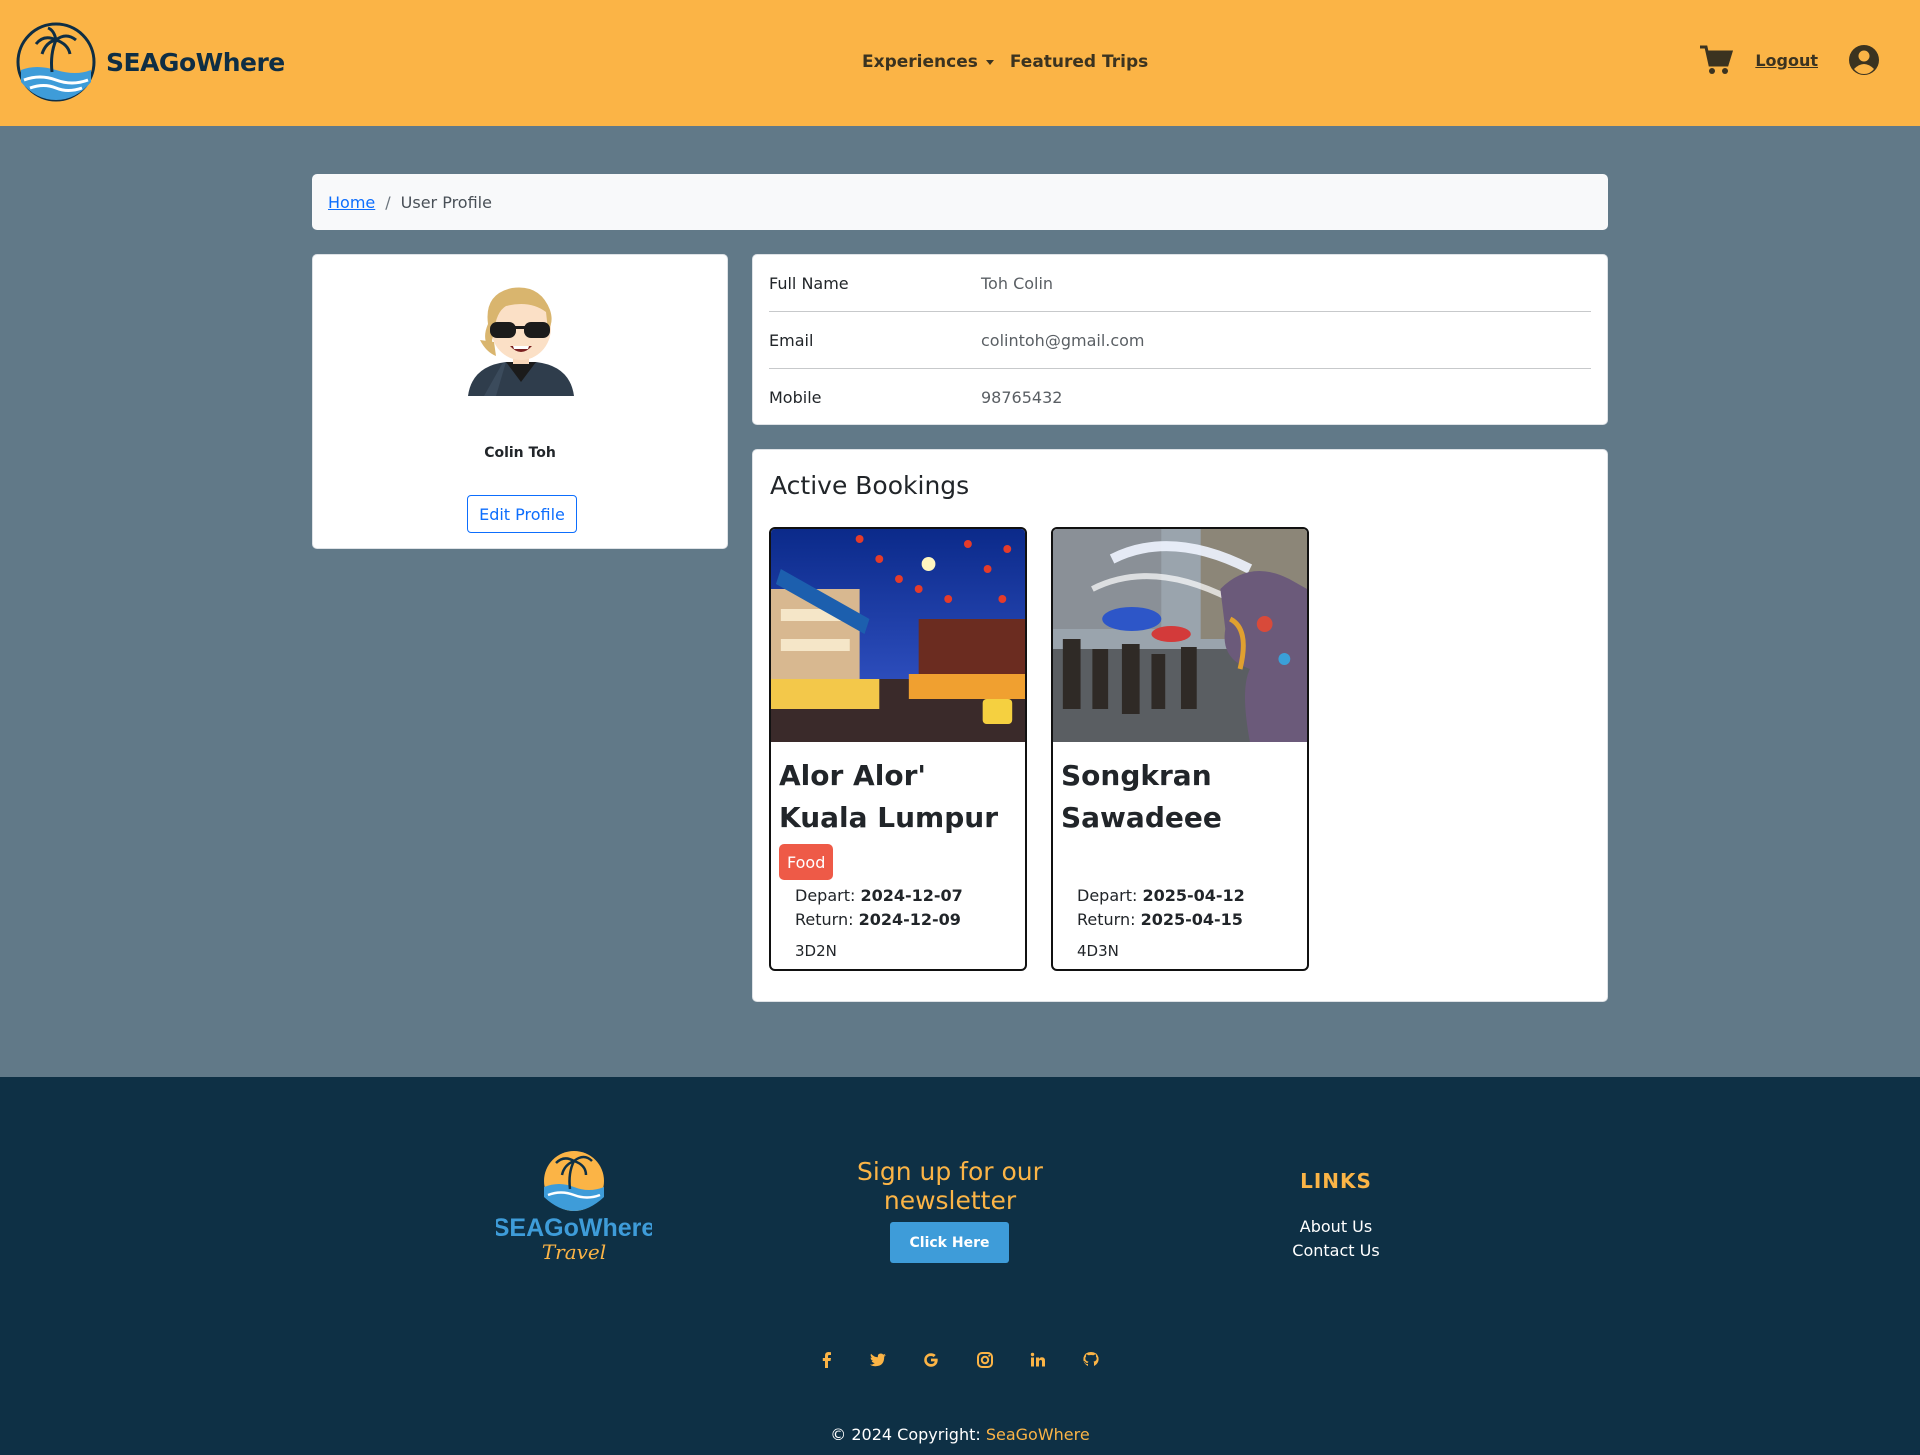 Image resolution: width=1920 pixels, height=1455 pixels. What do you see at coordinates (574, 1252) in the screenshot?
I see `footer-logo-script: Travel` at bounding box center [574, 1252].